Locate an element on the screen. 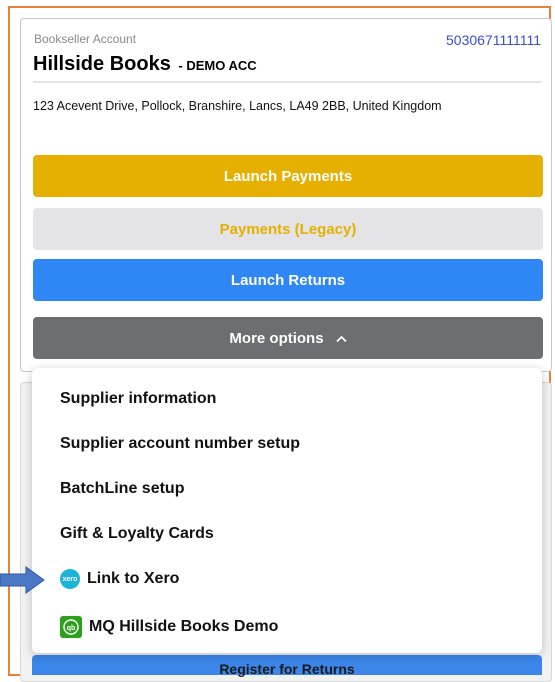 The width and height of the screenshot is (555, 682). chevron-up-icon is located at coordinates (341, 338).